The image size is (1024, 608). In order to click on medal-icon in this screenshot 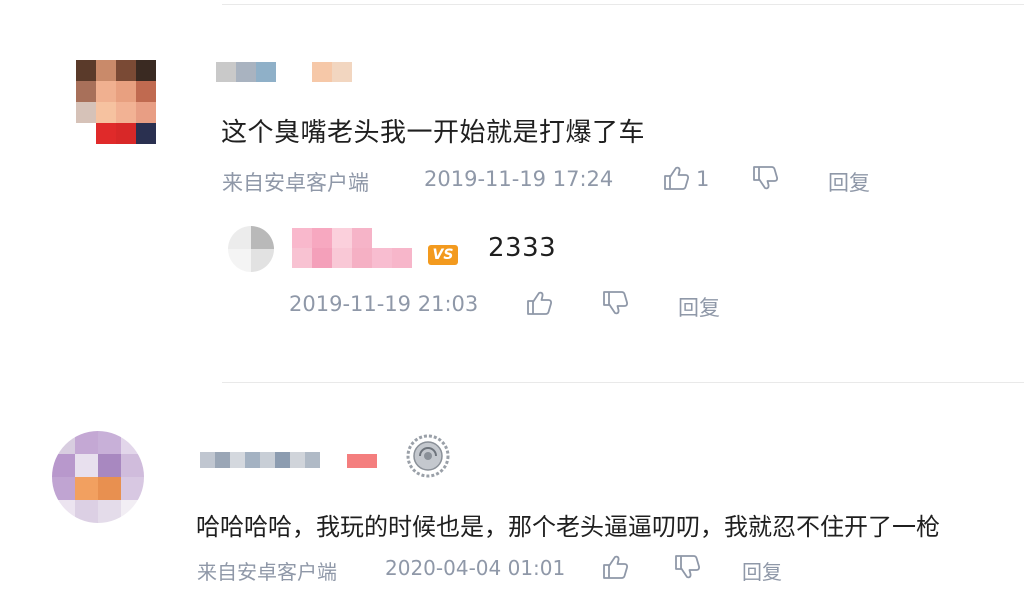, I will do `click(428, 456)`.